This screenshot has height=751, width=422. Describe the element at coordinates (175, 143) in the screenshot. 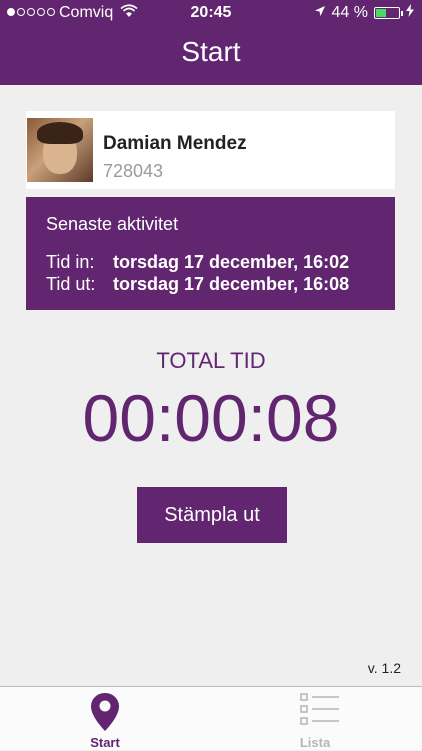

I see `user-name: Damian Mendez` at that location.